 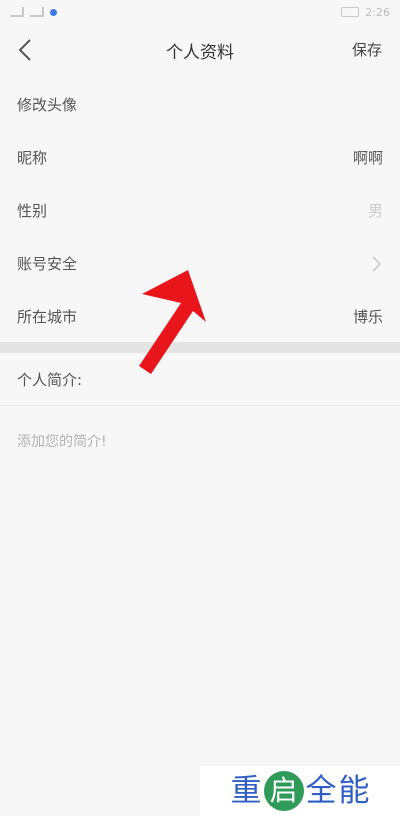 I want to click on page-title: 个人资料, so click(x=200, y=52).